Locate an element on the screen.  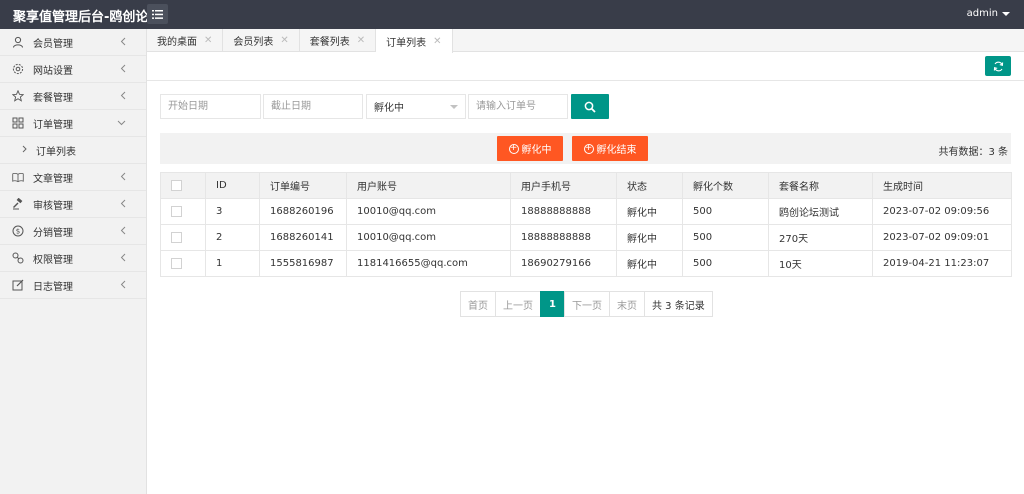
refresh-icon is located at coordinates (998, 66).